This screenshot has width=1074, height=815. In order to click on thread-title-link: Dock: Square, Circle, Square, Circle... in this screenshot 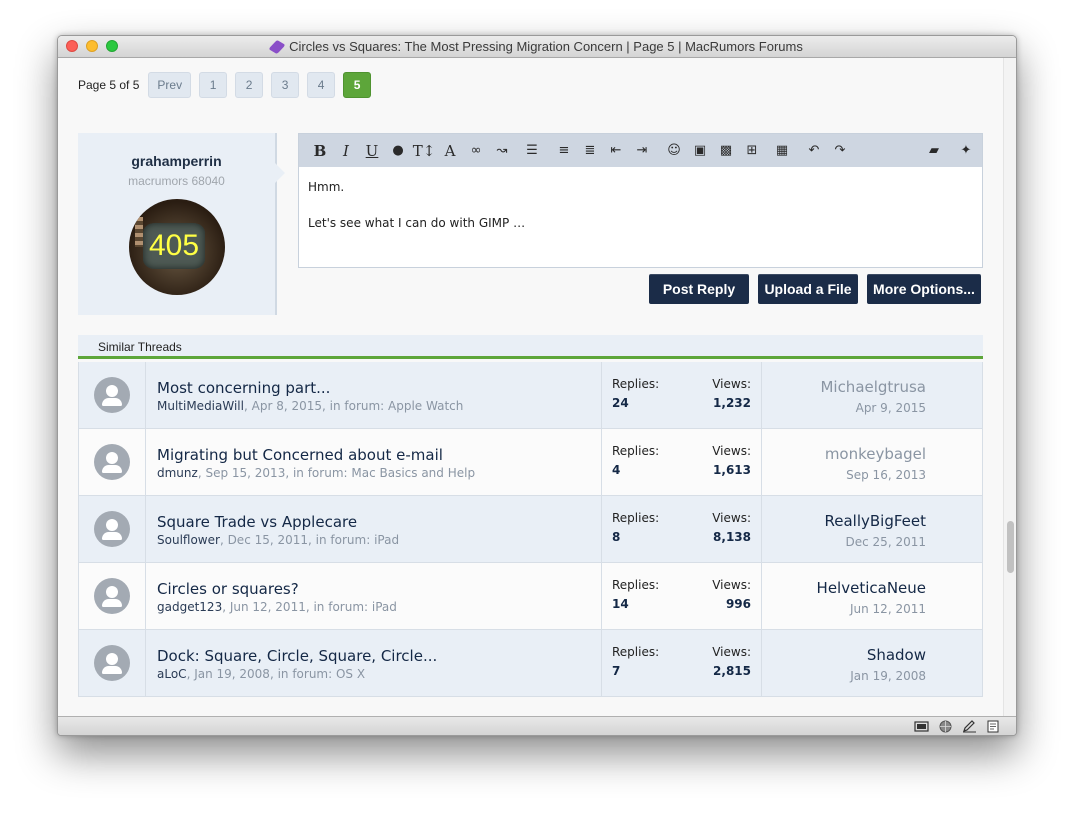, I will do `click(297, 656)`.